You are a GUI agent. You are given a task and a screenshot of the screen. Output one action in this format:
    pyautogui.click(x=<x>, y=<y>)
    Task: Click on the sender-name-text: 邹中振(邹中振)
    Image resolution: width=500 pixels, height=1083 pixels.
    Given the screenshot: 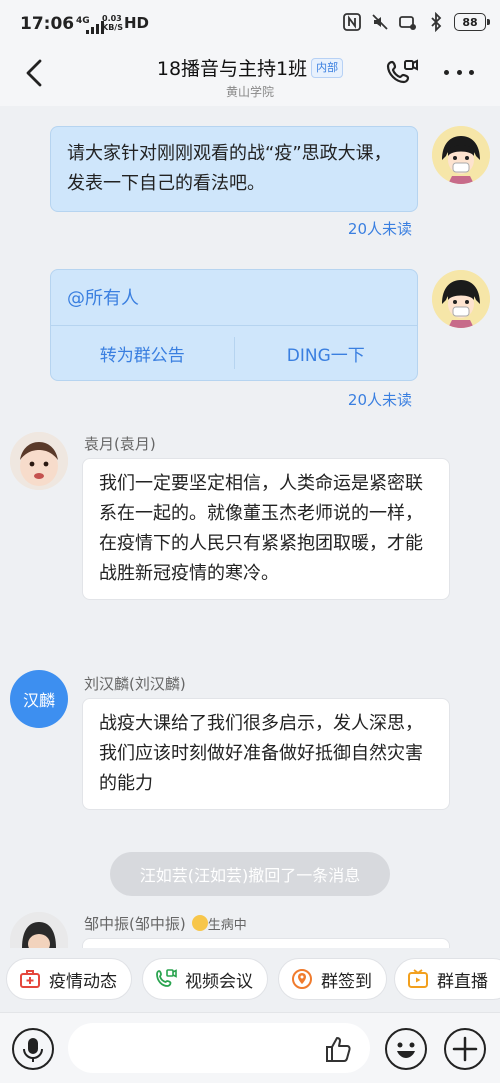 What is the action you would take?
    pyautogui.click(x=135, y=924)
    